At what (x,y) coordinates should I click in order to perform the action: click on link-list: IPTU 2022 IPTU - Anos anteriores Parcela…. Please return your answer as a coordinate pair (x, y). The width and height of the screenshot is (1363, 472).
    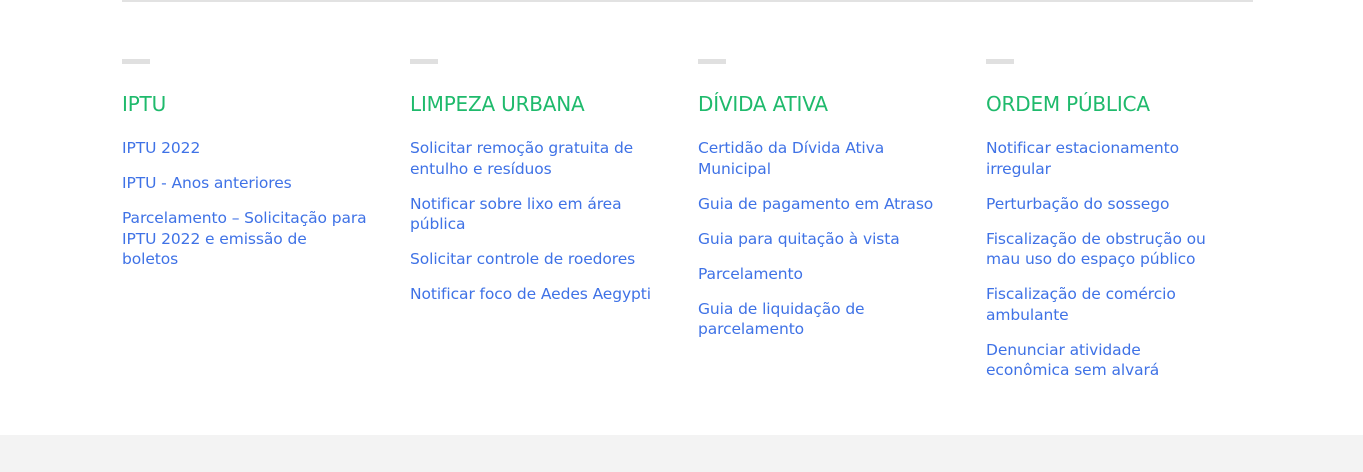
    Looking at the image, I should click on (244, 204).